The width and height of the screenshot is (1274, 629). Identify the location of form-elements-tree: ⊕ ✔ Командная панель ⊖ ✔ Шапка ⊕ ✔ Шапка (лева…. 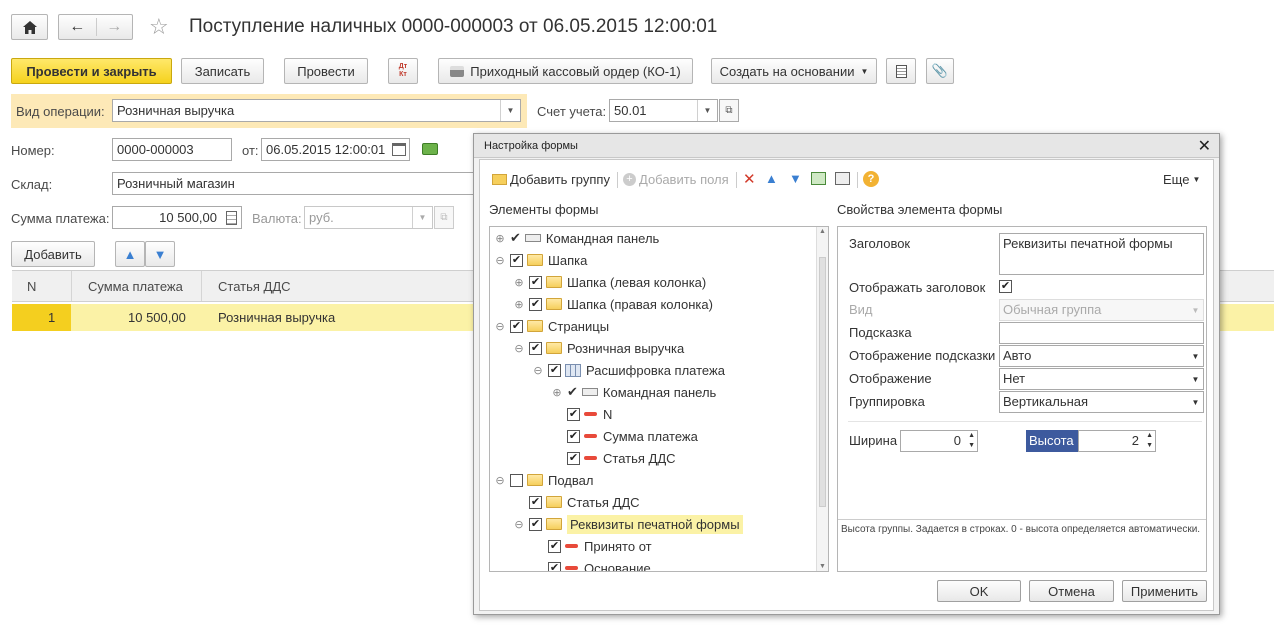
(659, 399).